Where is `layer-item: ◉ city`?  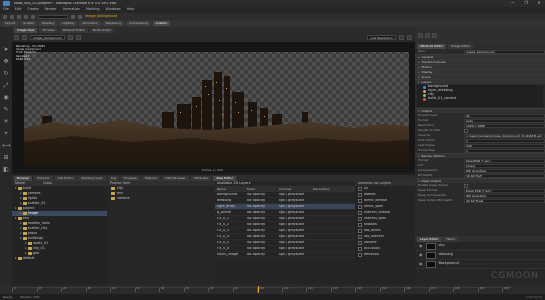 layer-item: ◉ city is located at coordinates (480, 246).